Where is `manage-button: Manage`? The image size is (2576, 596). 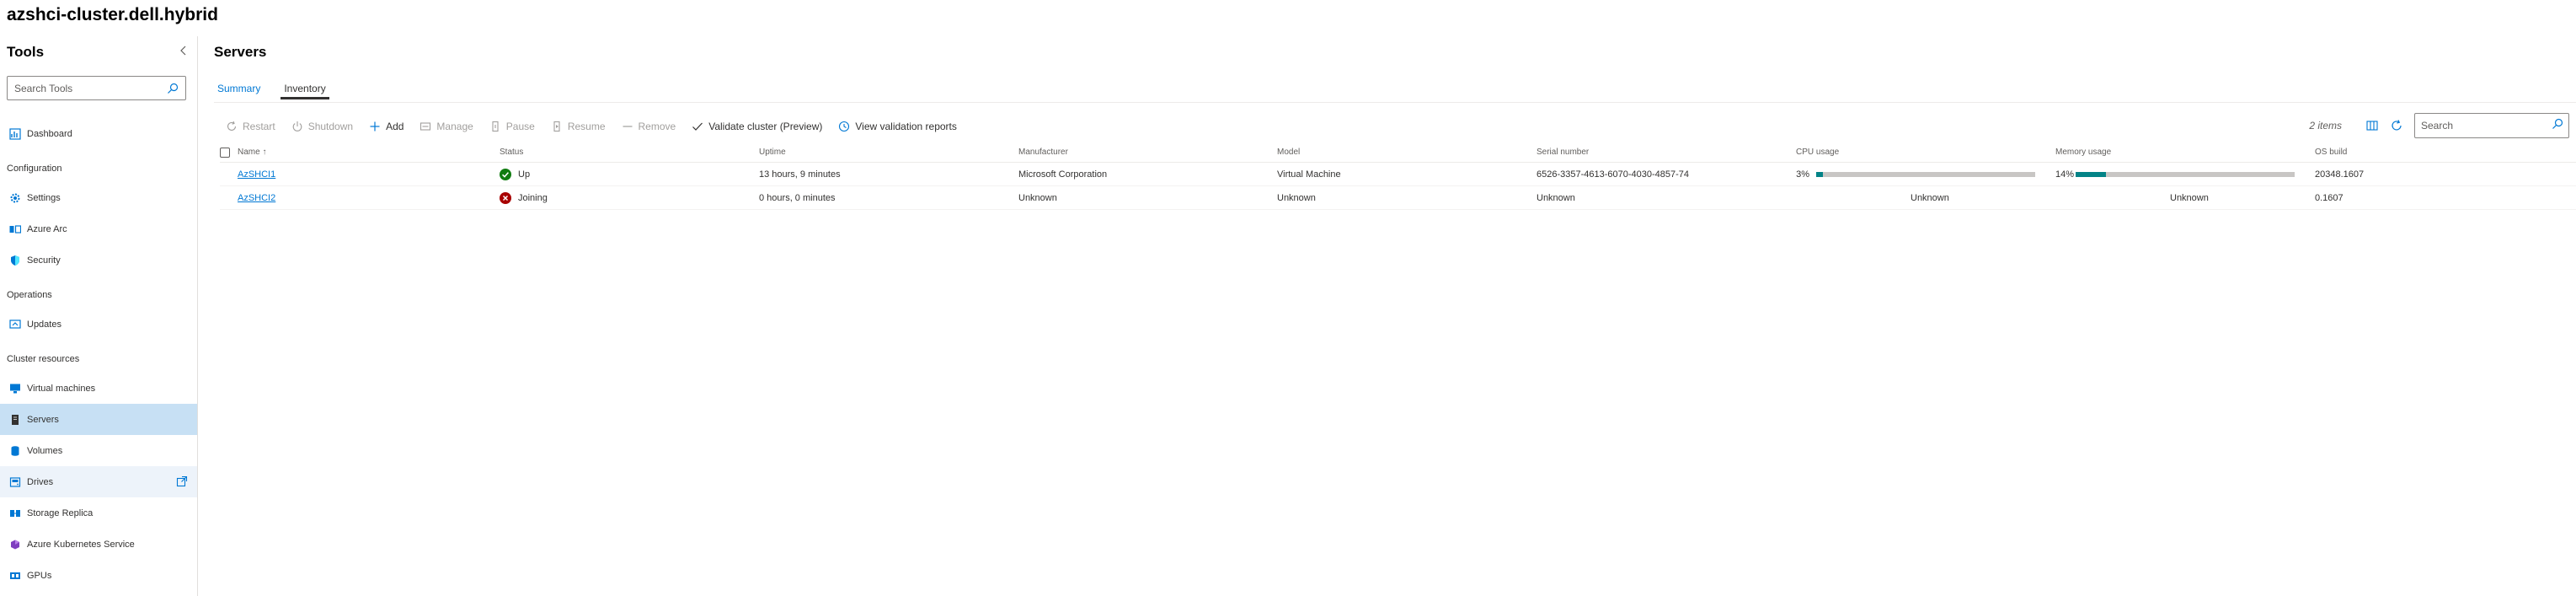
manage-button: Manage is located at coordinates (446, 126).